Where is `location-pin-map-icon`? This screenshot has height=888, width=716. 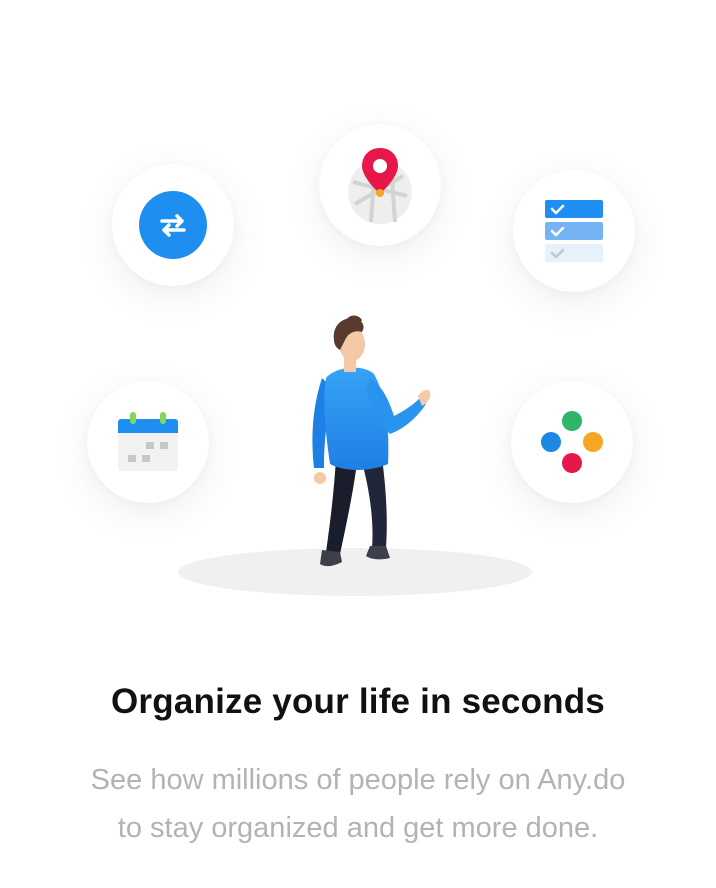
location-pin-map-icon is located at coordinates (380, 186).